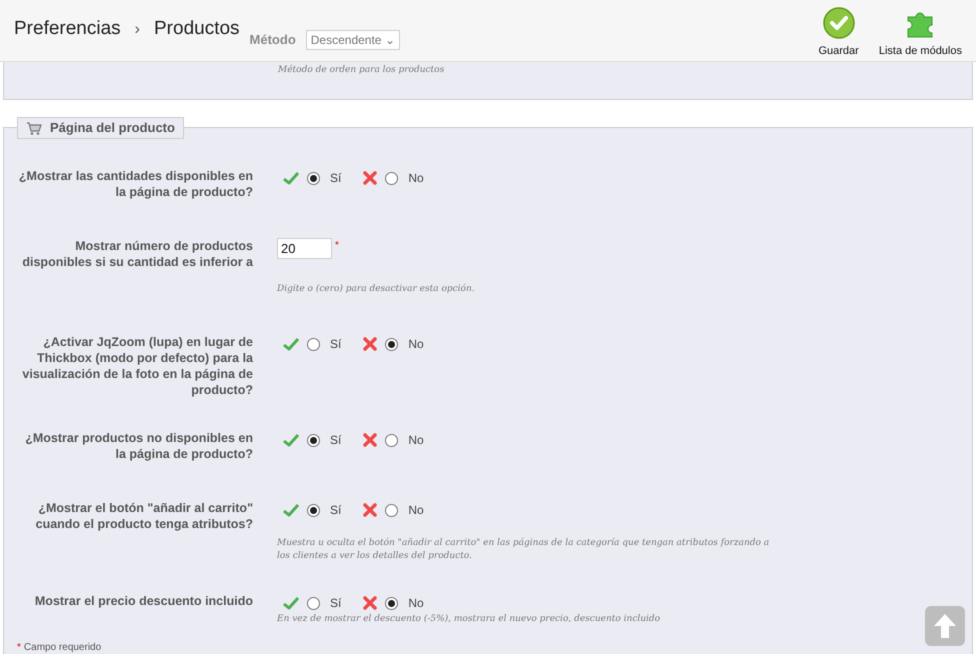 This screenshot has width=976, height=654. Describe the element at coordinates (63, 647) in the screenshot. I see `footnote: Campo requerido` at that location.